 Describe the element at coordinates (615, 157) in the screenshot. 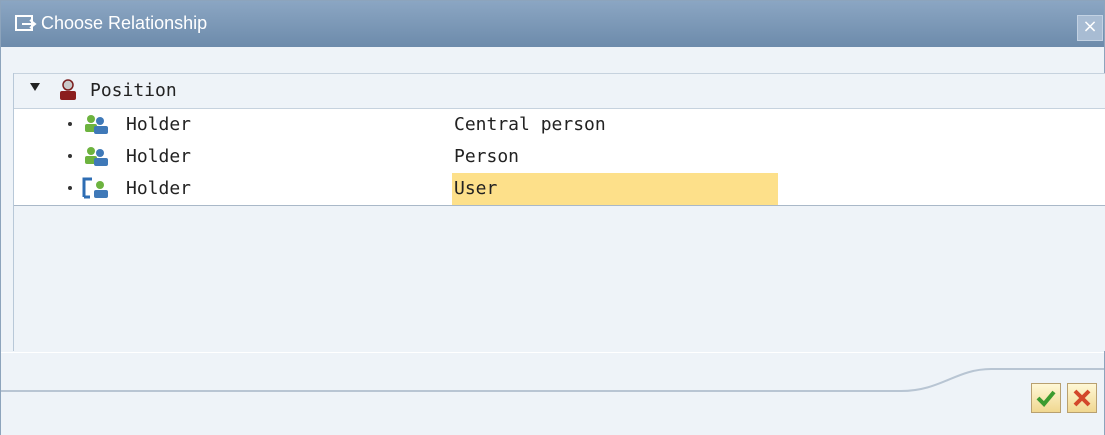

I see `relation-cell: Person` at that location.